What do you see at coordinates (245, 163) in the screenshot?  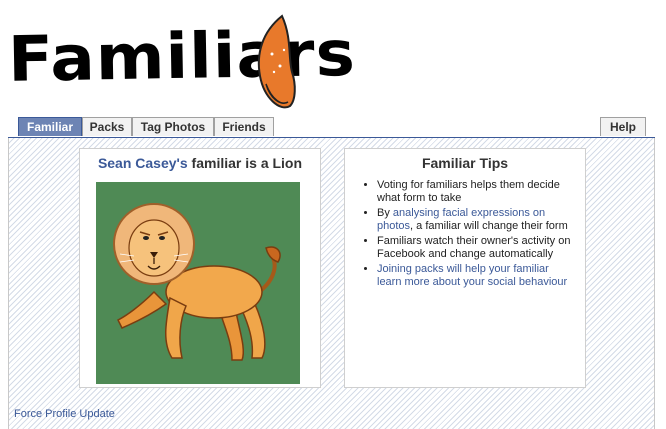 I see `familiar-title-suffix: familiar is a Lion` at bounding box center [245, 163].